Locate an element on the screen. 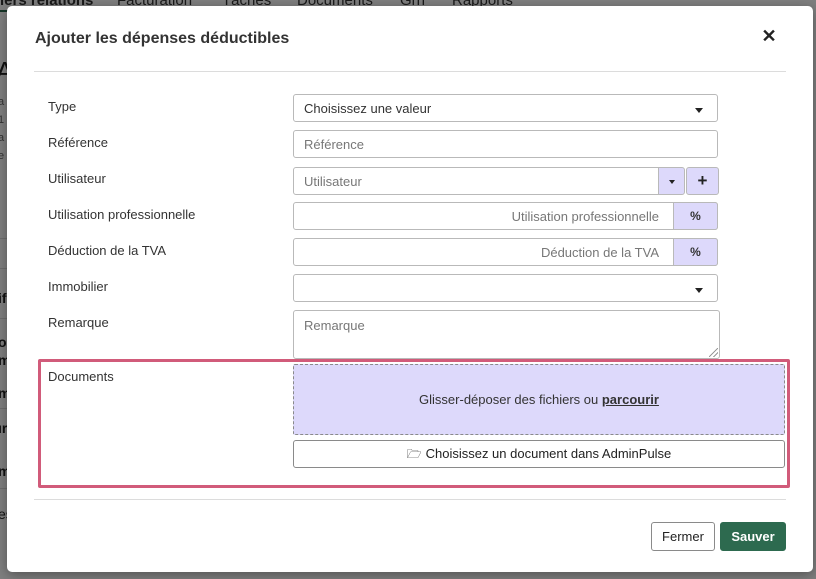 This screenshot has height=579, width=816. header-divider is located at coordinates (410, 71).